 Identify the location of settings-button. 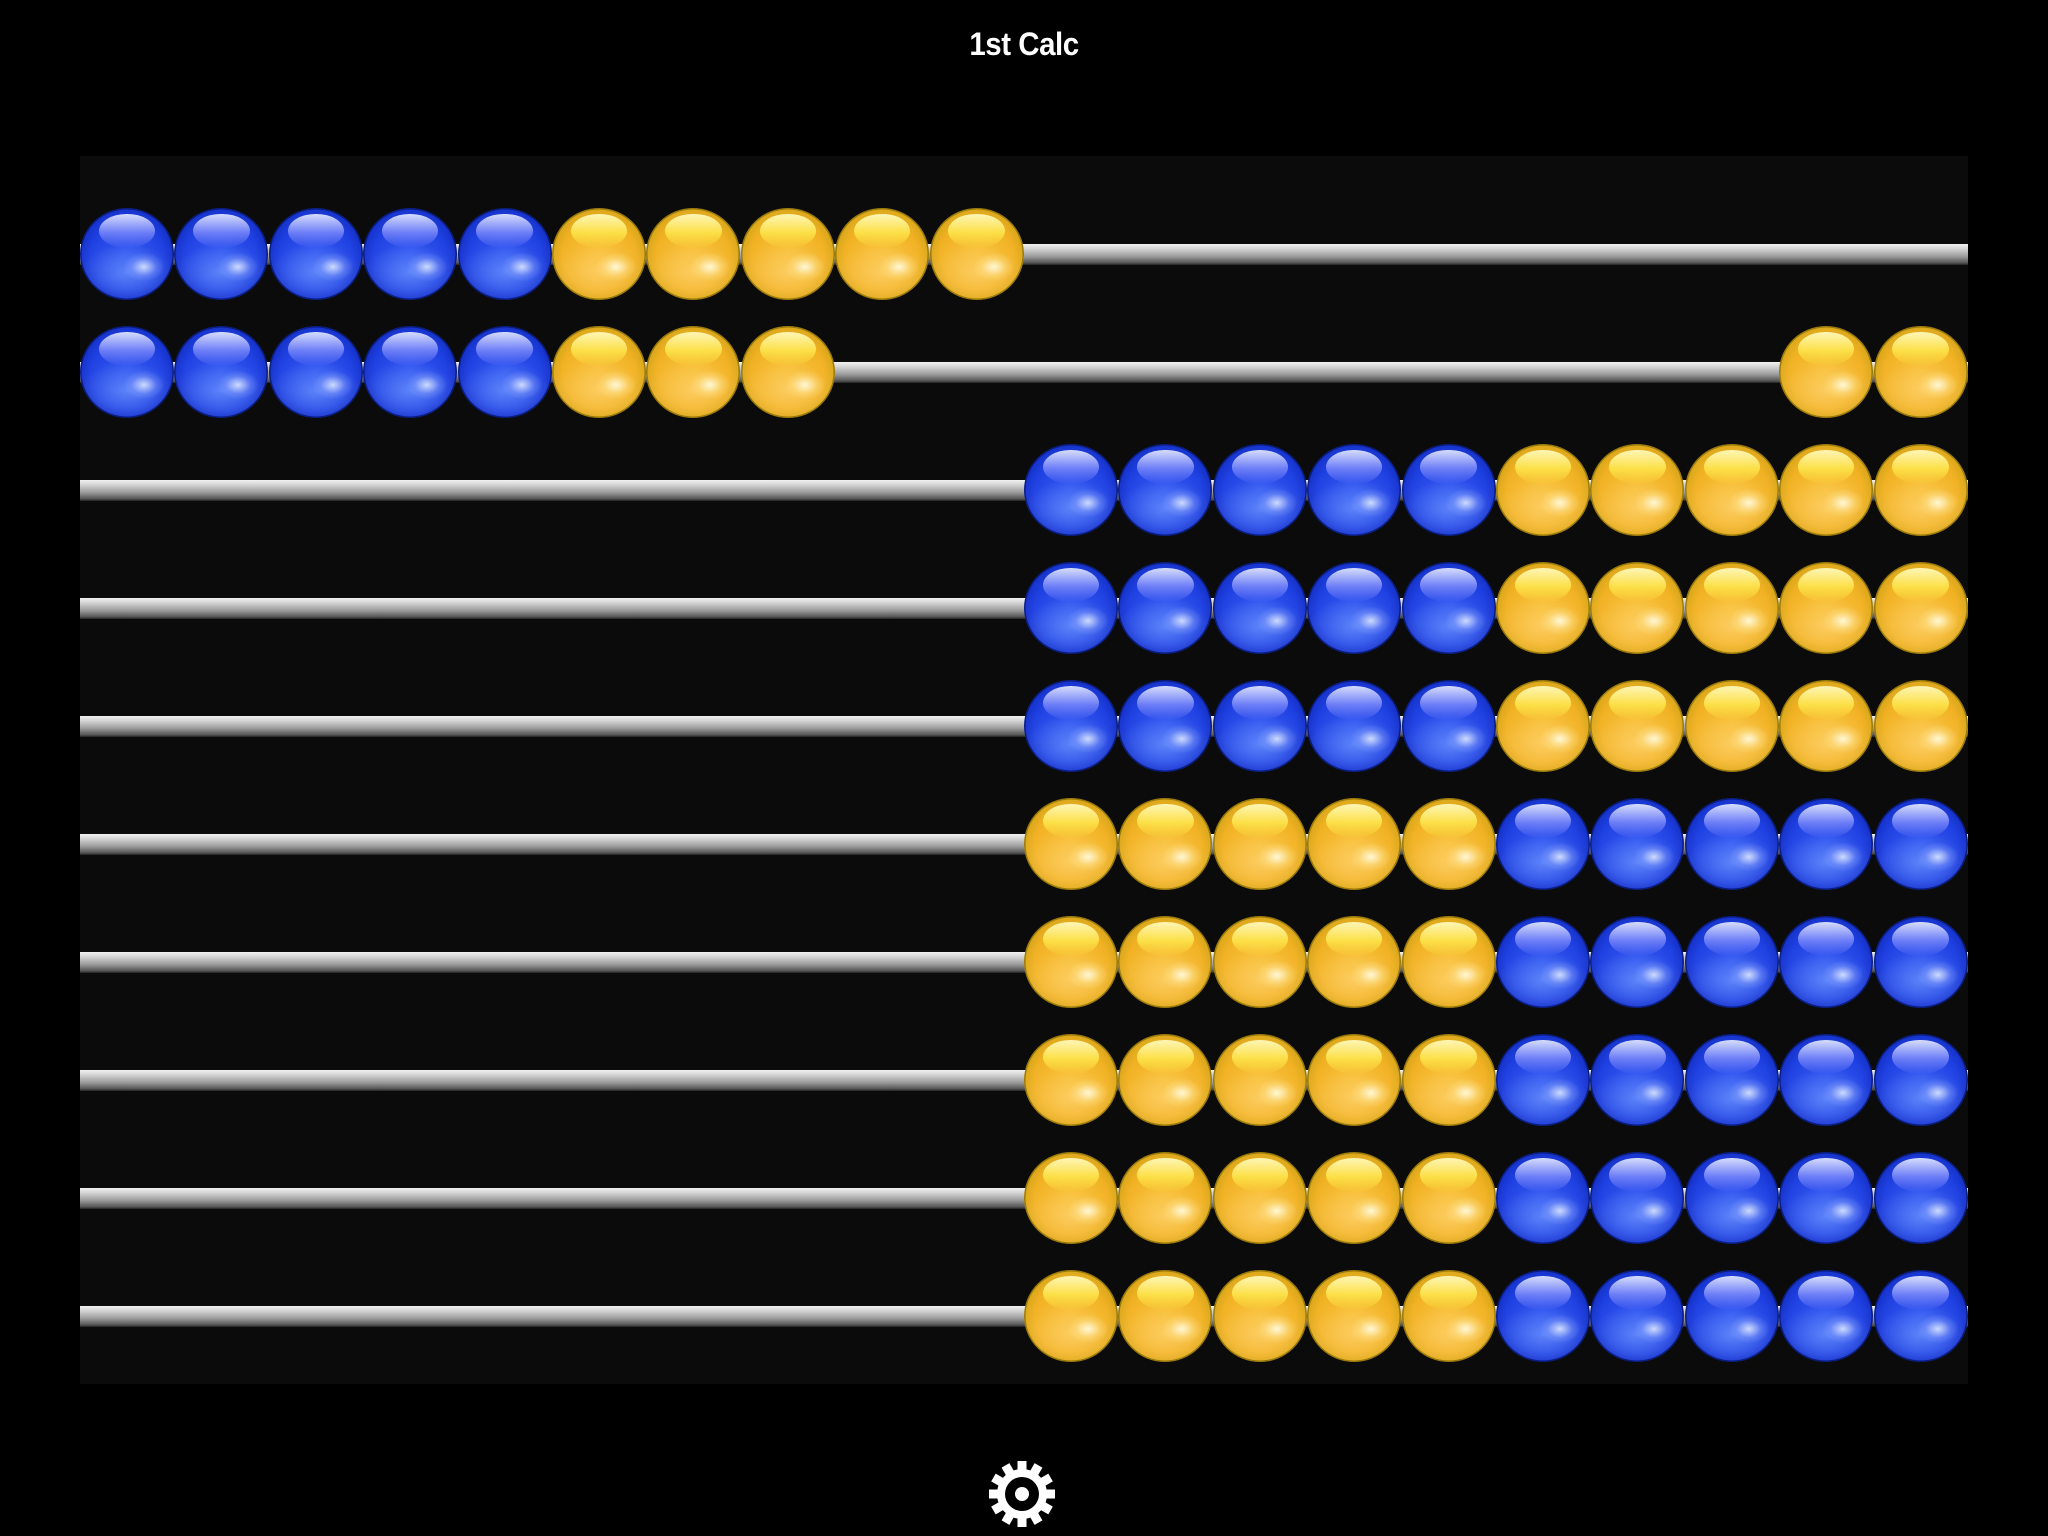
(1022, 1494).